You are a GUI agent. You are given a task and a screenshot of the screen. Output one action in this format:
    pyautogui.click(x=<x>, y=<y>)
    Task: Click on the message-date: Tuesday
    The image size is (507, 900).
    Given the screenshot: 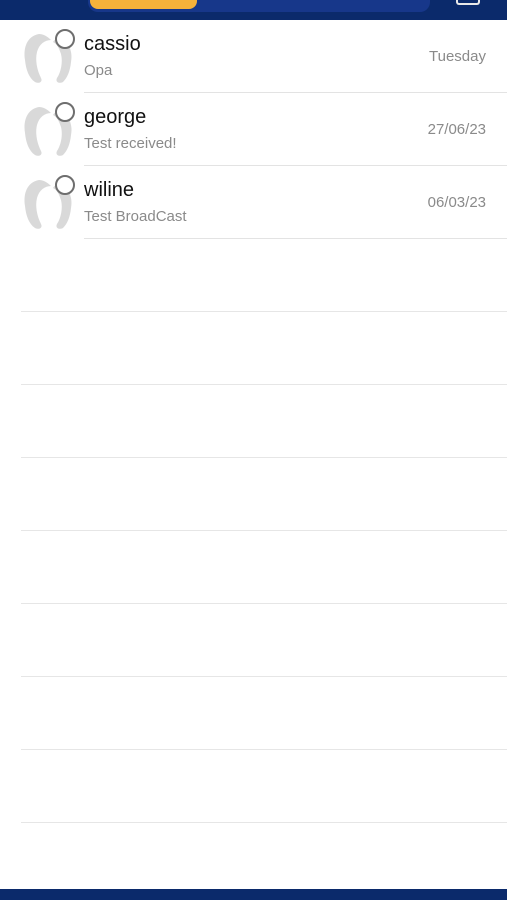 What is the action you would take?
    pyautogui.click(x=457, y=56)
    